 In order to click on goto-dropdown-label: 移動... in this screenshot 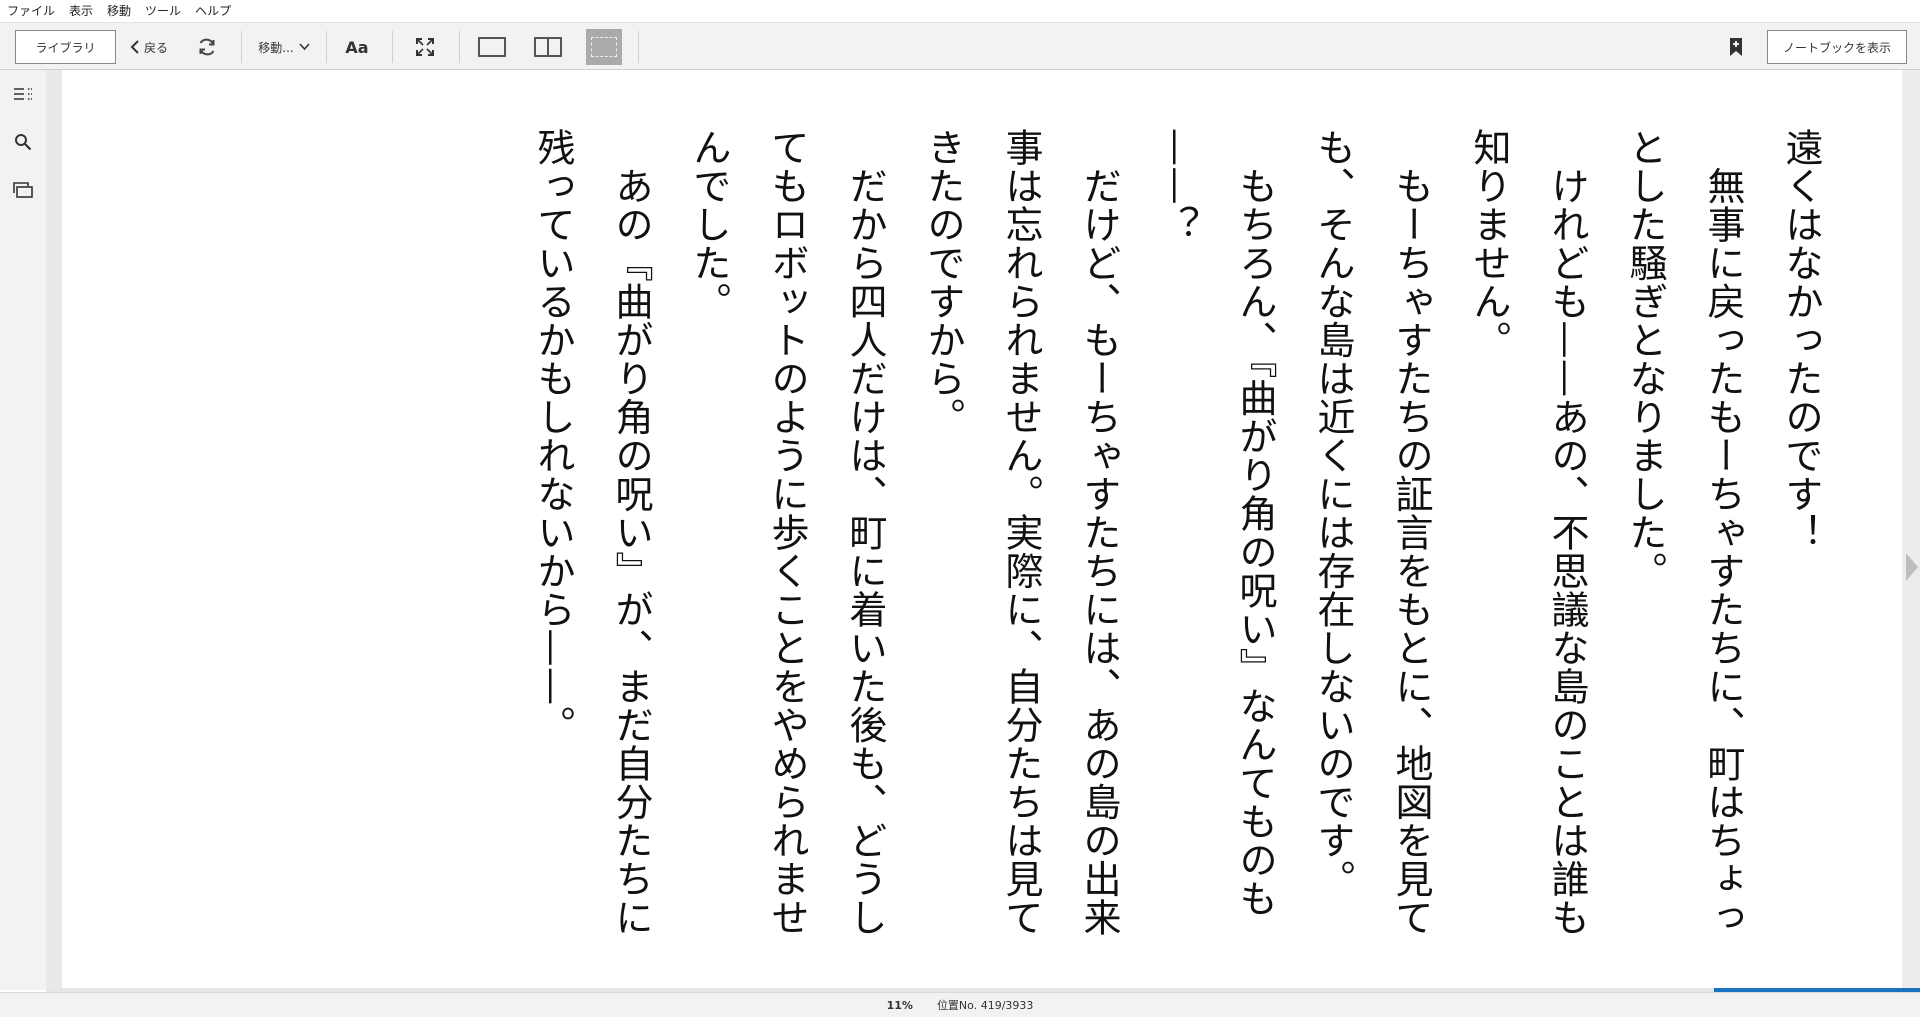, I will do `click(276, 47)`.